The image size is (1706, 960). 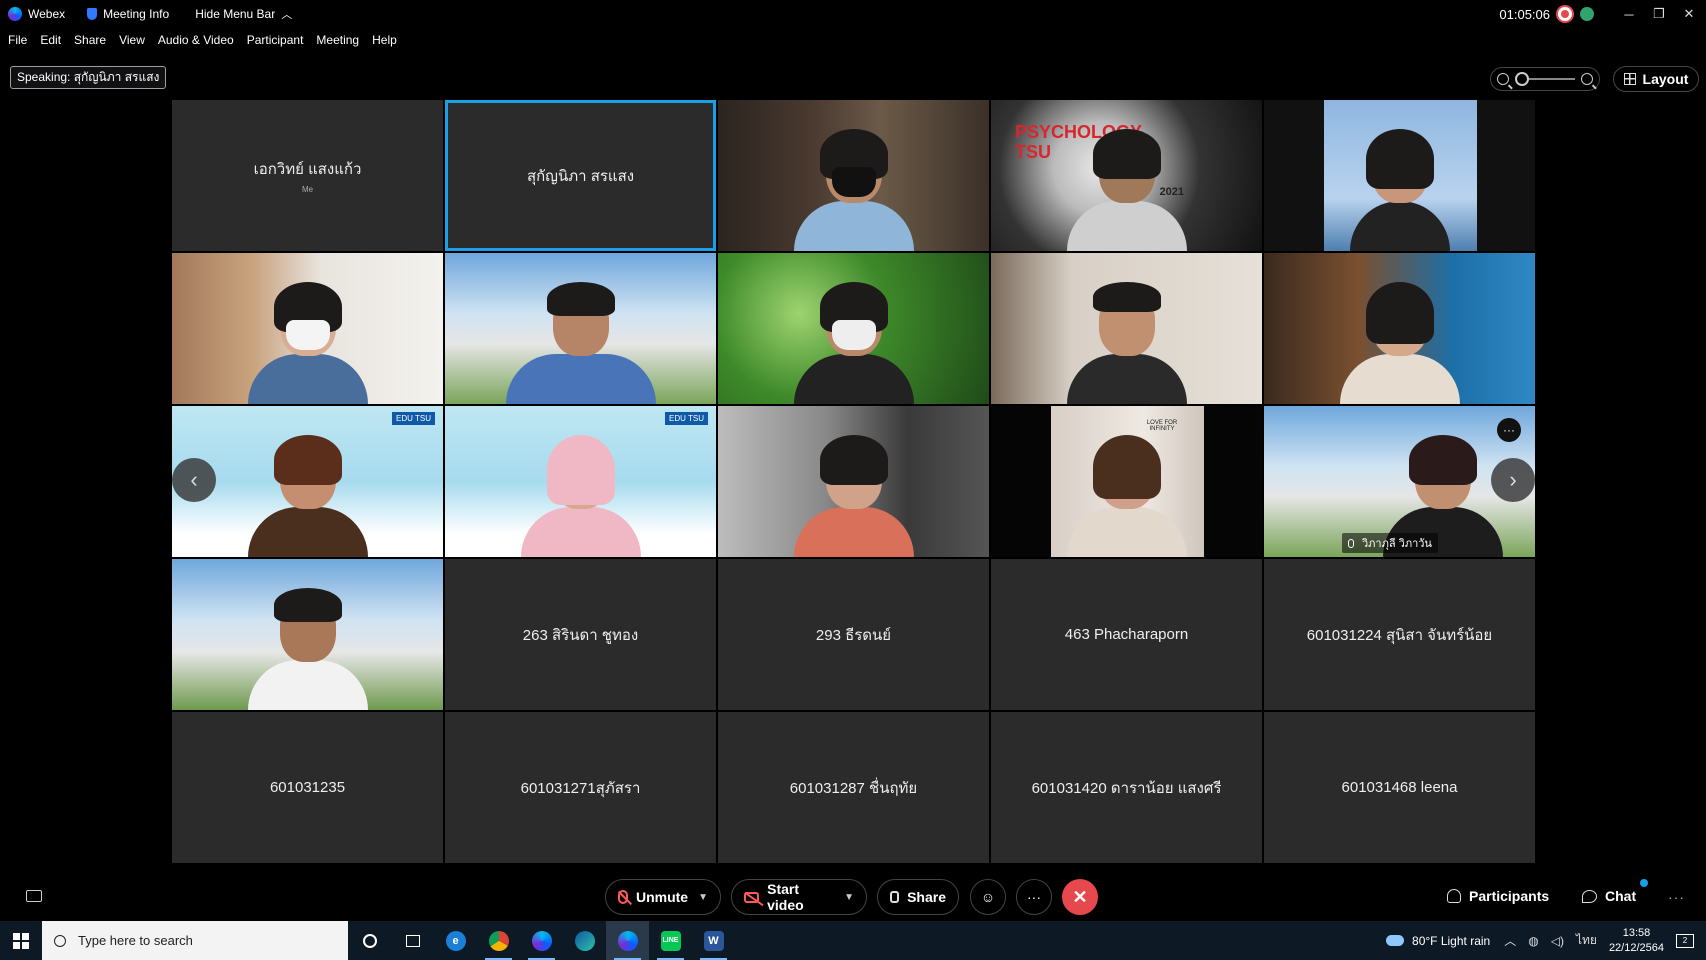 What do you see at coordinates (1533, 941) in the screenshot?
I see `network-icon: ◍` at bounding box center [1533, 941].